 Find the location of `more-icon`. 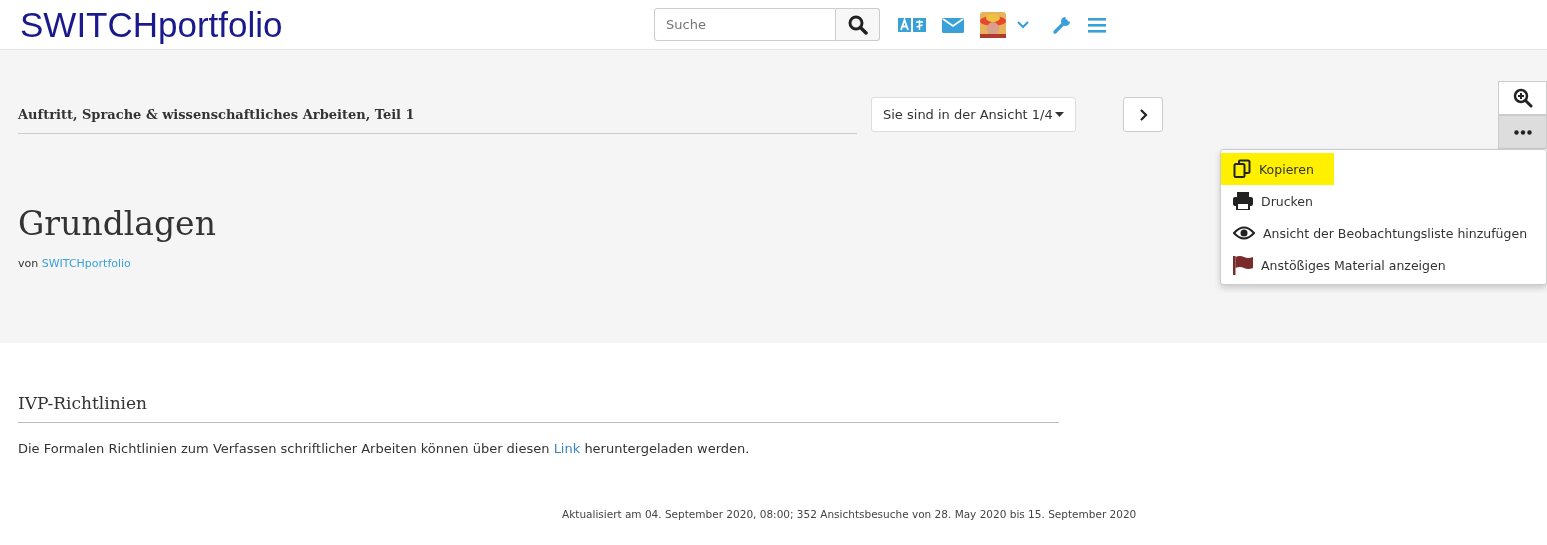

more-icon is located at coordinates (1522, 132).